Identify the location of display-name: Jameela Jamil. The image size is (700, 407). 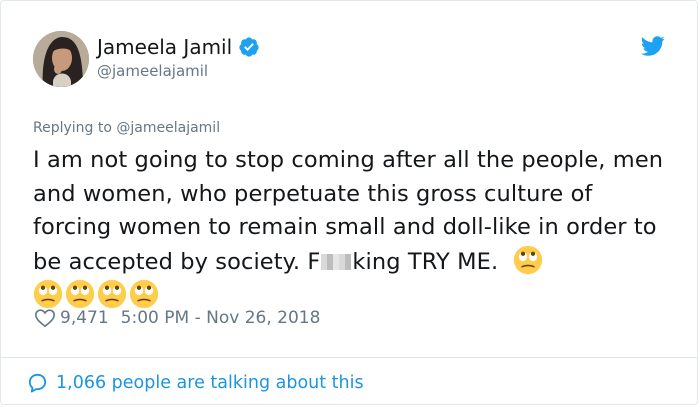
(164, 47).